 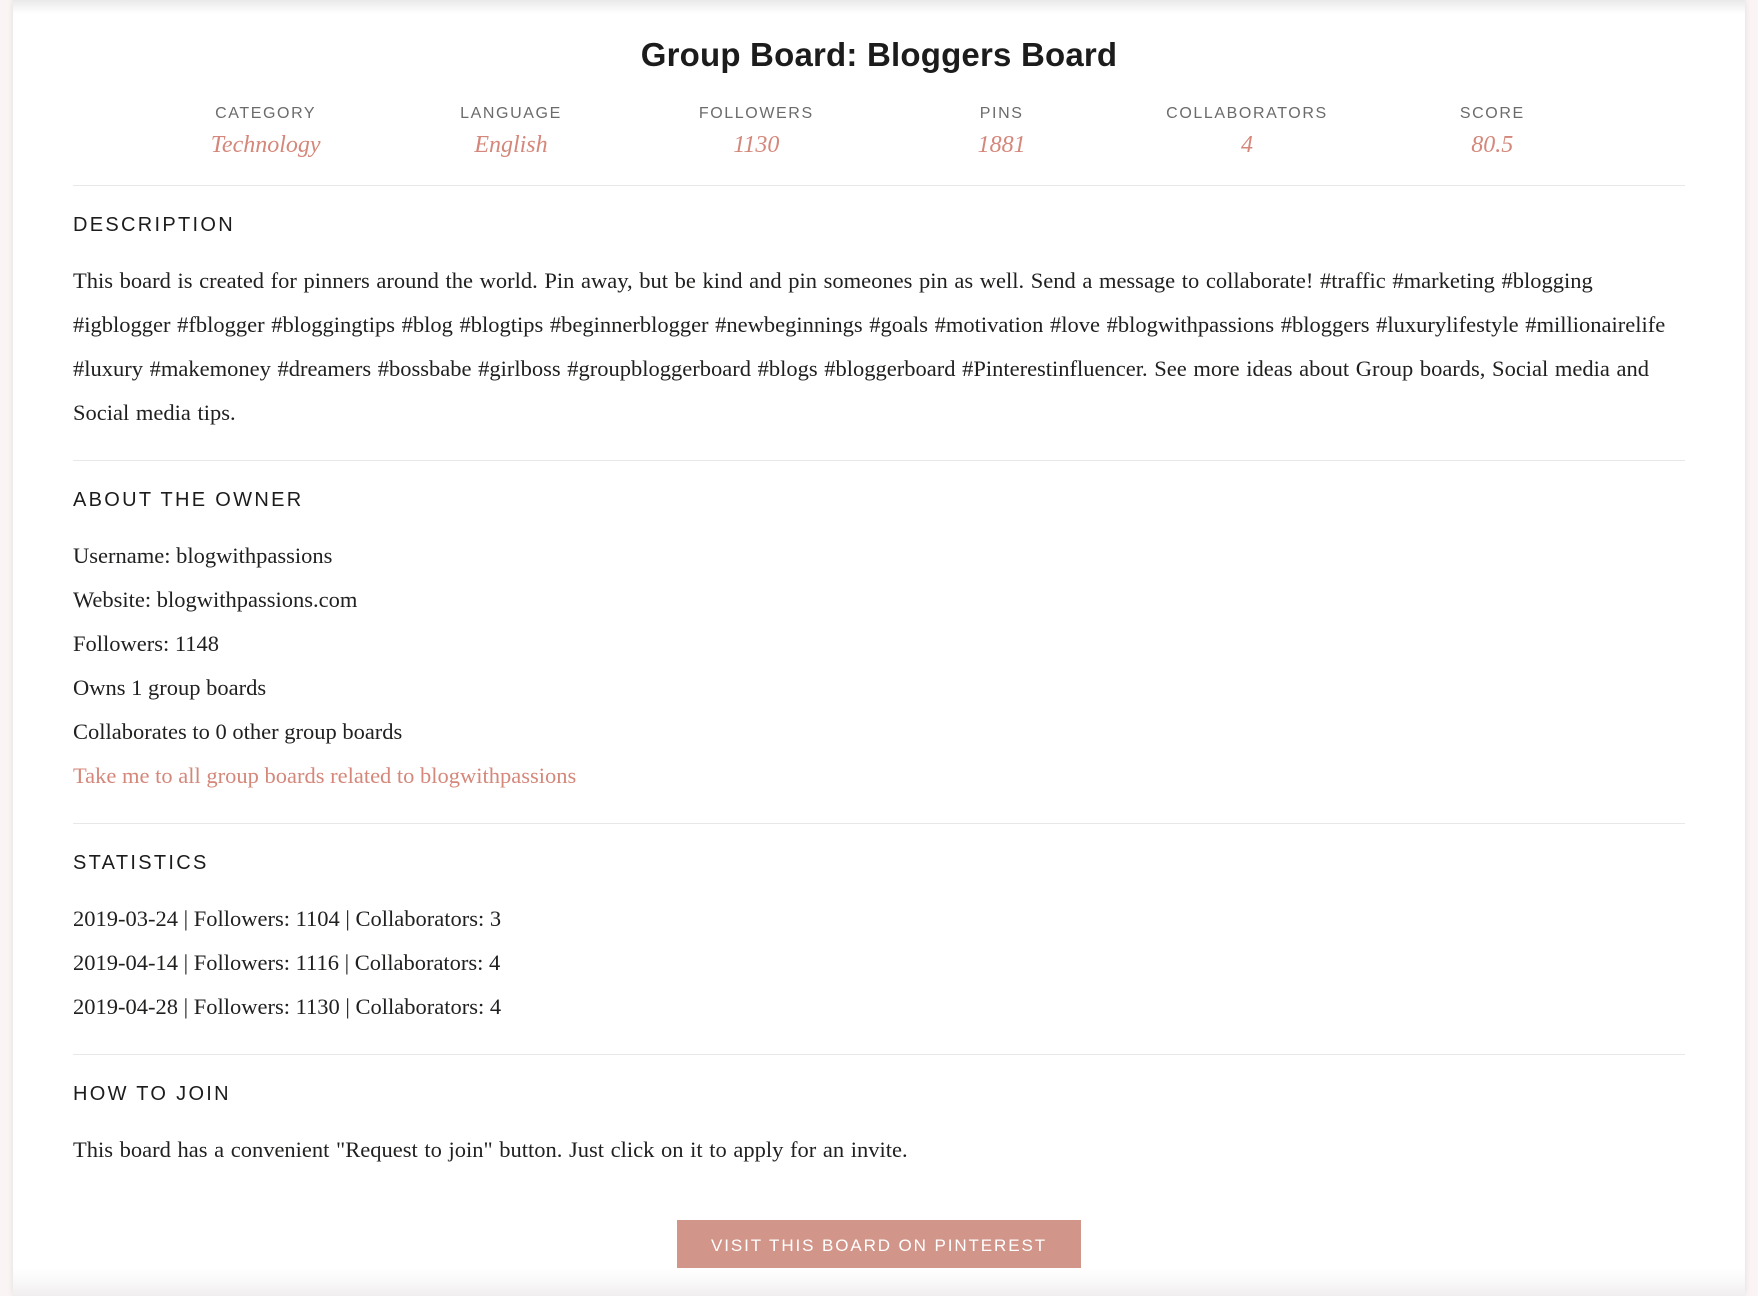 What do you see at coordinates (265, 145) in the screenshot?
I see `stat-value-category: Technology` at bounding box center [265, 145].